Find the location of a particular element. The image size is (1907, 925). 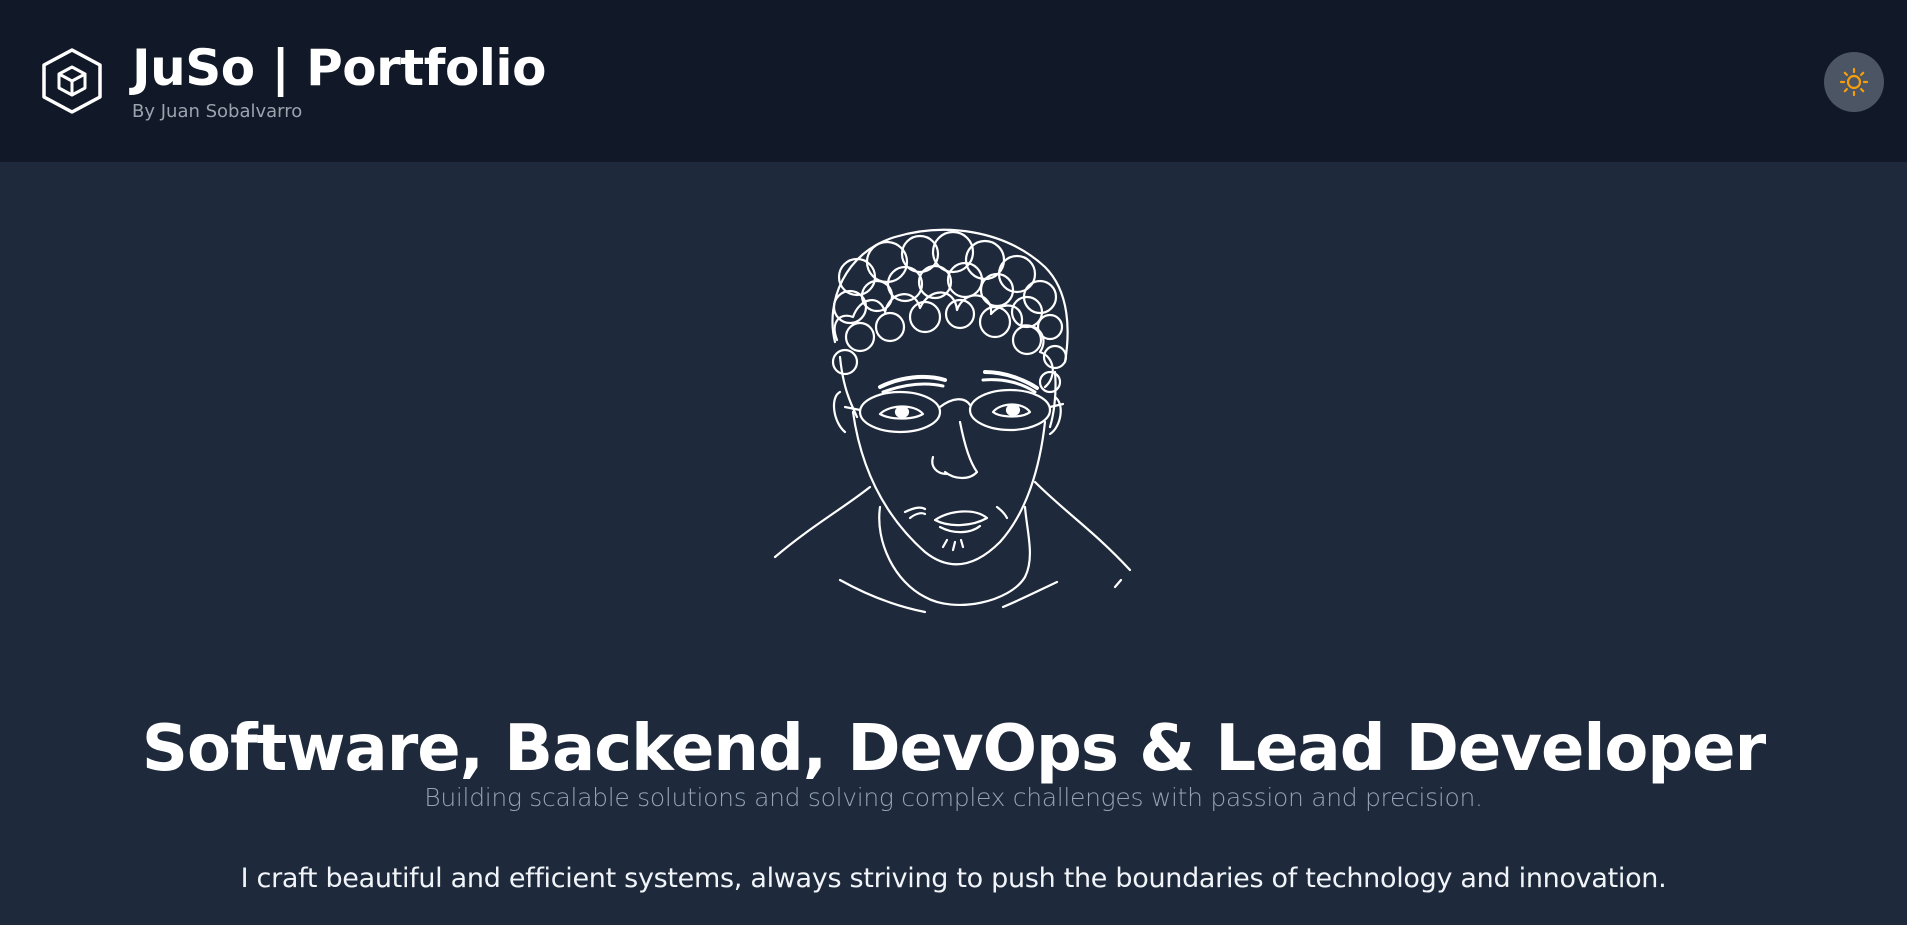

portrait-illustration is located at coordinates (952, 421).